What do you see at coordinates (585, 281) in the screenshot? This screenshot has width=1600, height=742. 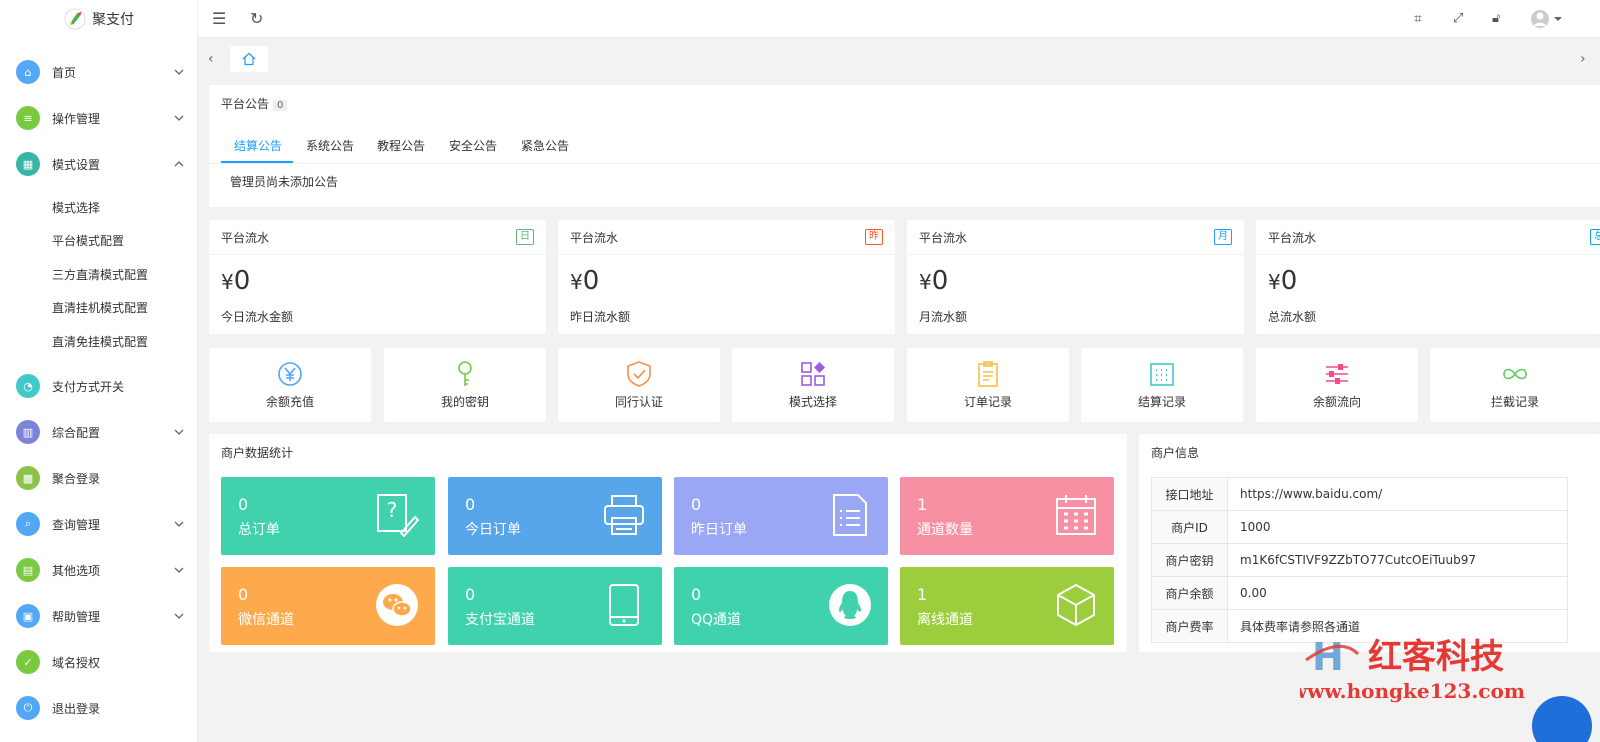 I see `stat-value: ¥0` at bounding box center [585, 281].